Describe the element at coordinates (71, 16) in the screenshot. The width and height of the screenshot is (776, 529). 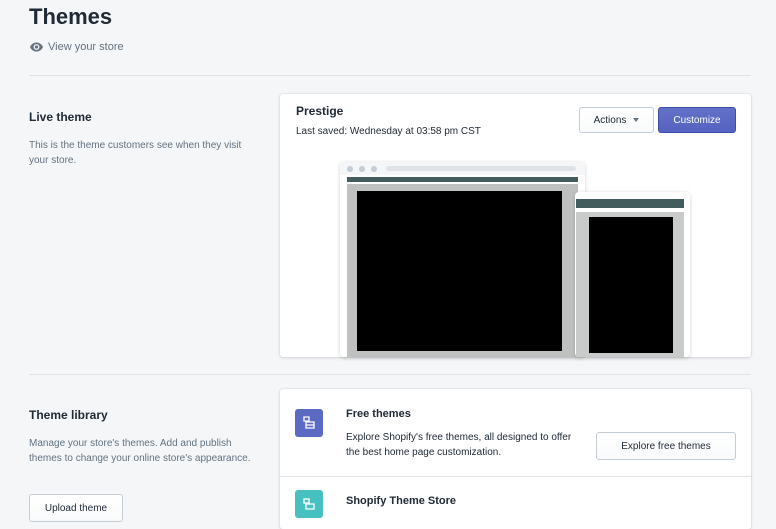
I see `page-title: Themes` at that location.